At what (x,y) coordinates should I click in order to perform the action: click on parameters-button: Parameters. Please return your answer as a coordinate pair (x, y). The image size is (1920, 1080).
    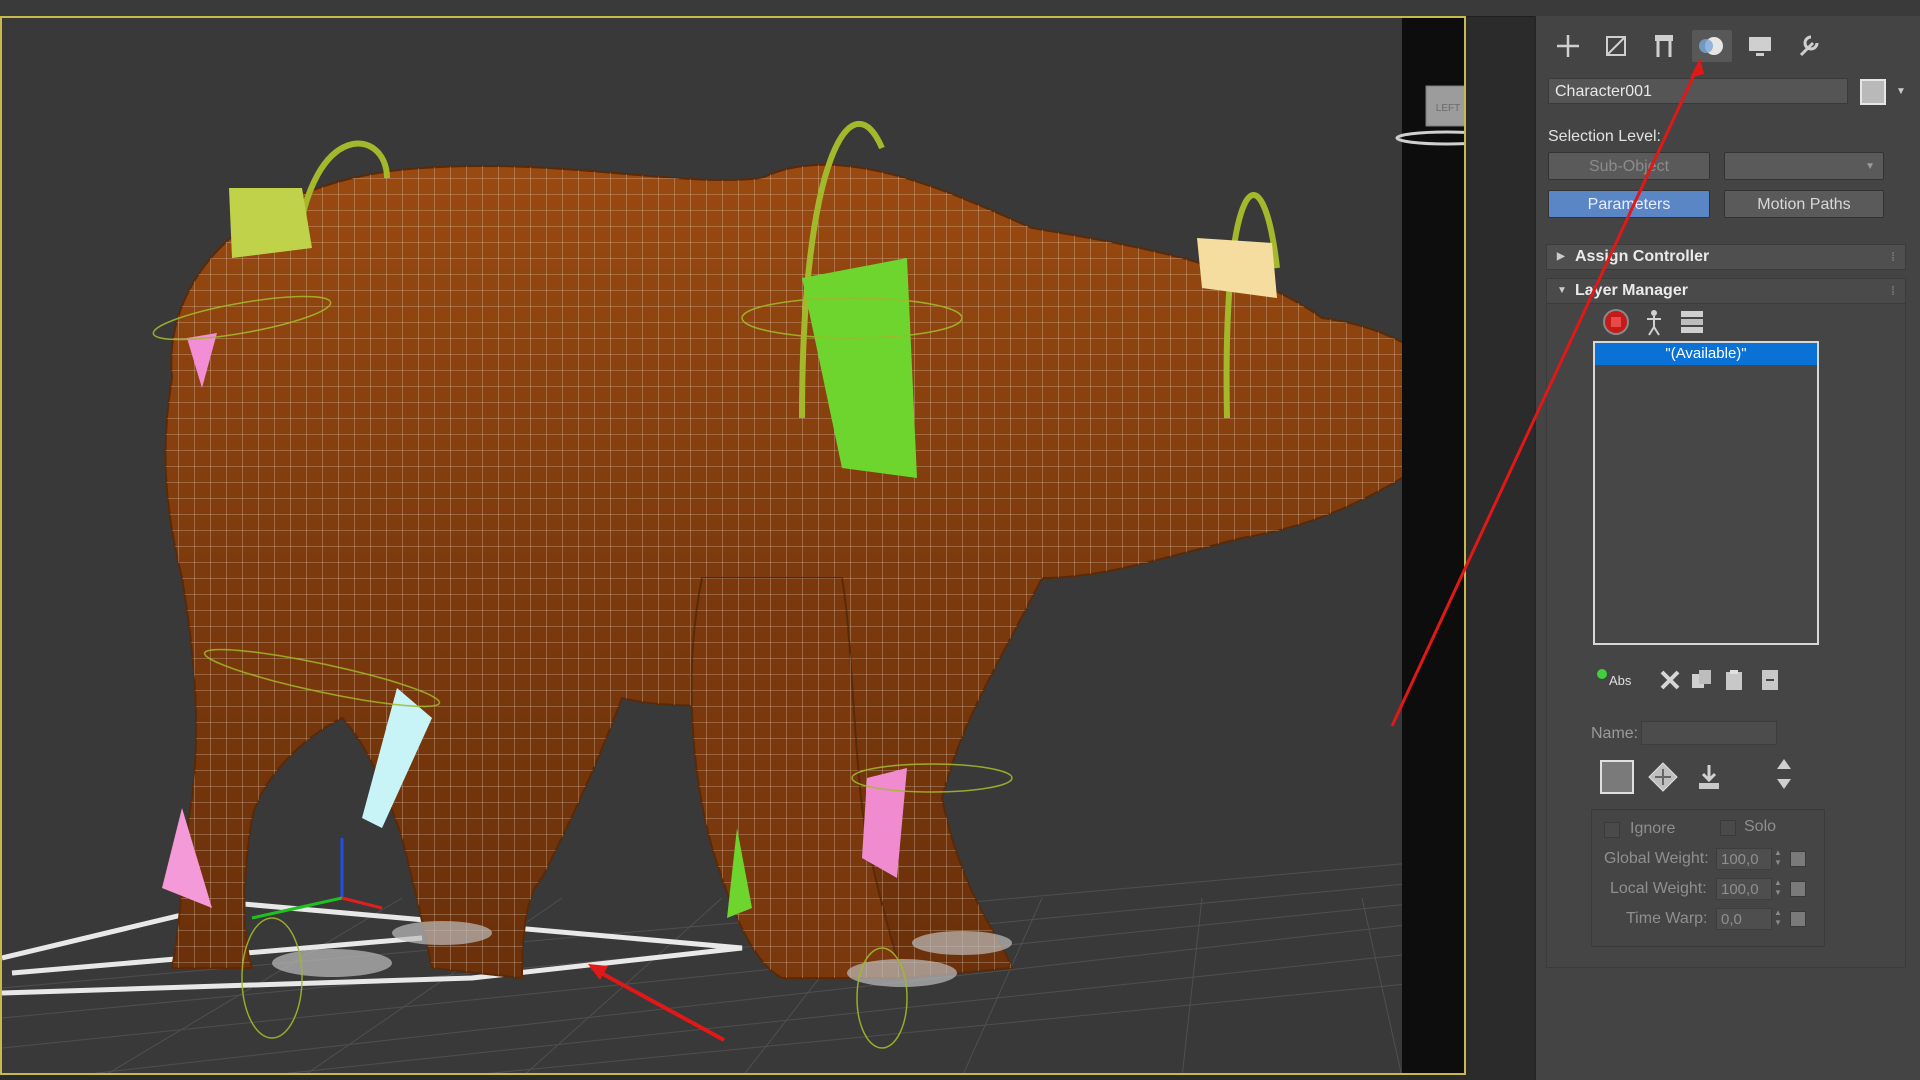
    Looking at the image, I should click on (1629, 204).